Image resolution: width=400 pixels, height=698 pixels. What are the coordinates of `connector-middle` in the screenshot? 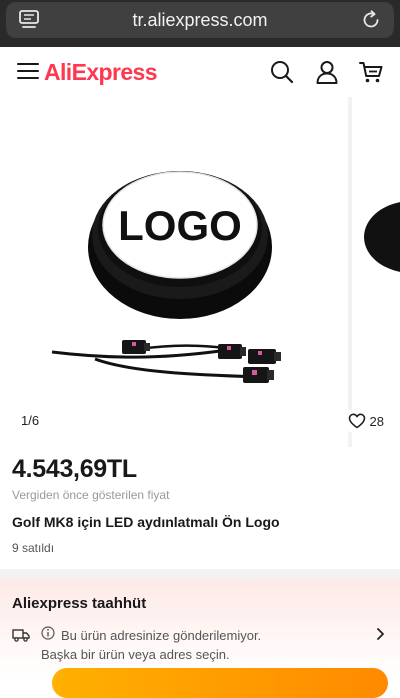 It's located at (232, 351).